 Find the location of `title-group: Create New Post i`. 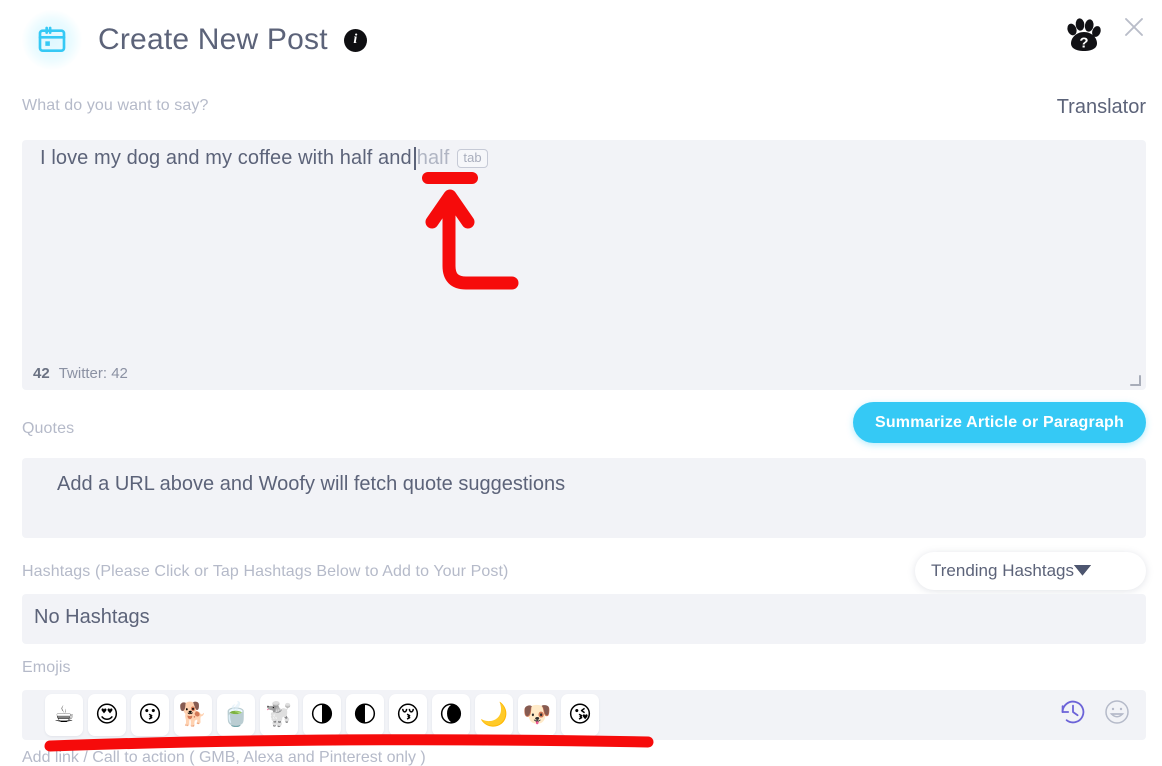

title-group: Create New Post i is located at coordinates (194, 40).